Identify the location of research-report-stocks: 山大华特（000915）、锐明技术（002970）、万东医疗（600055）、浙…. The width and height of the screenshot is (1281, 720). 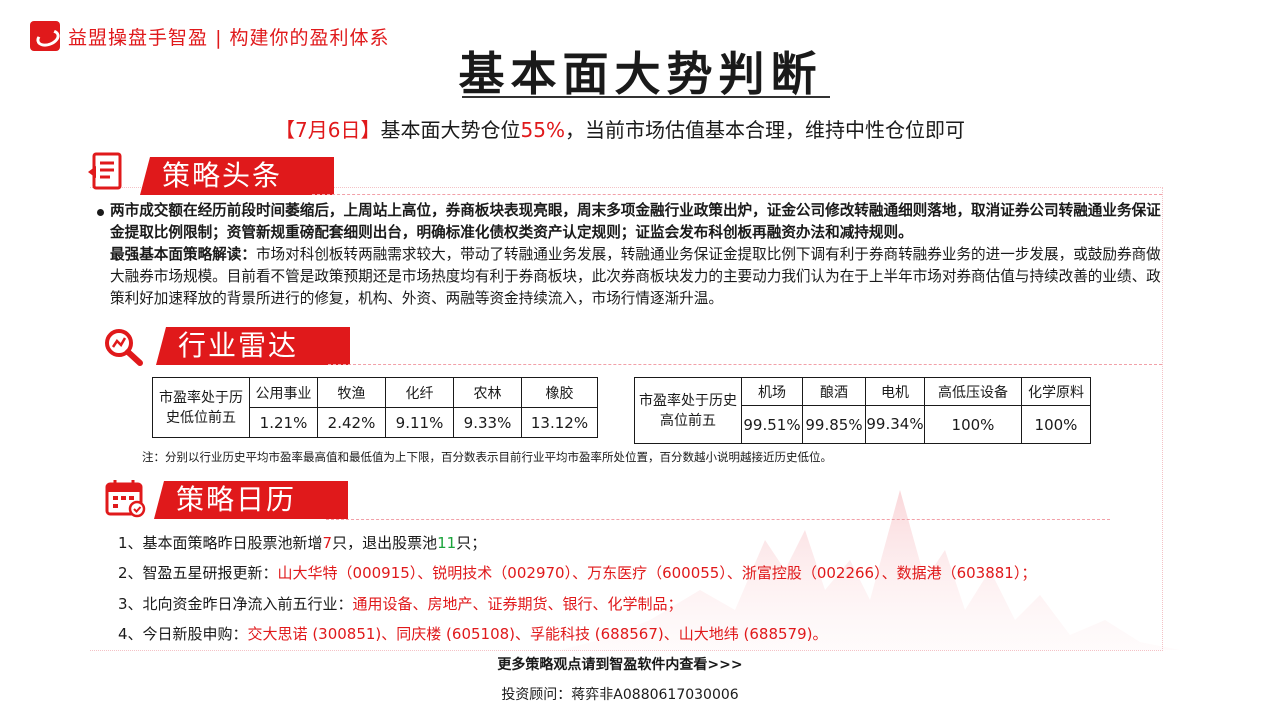
(657, 573).